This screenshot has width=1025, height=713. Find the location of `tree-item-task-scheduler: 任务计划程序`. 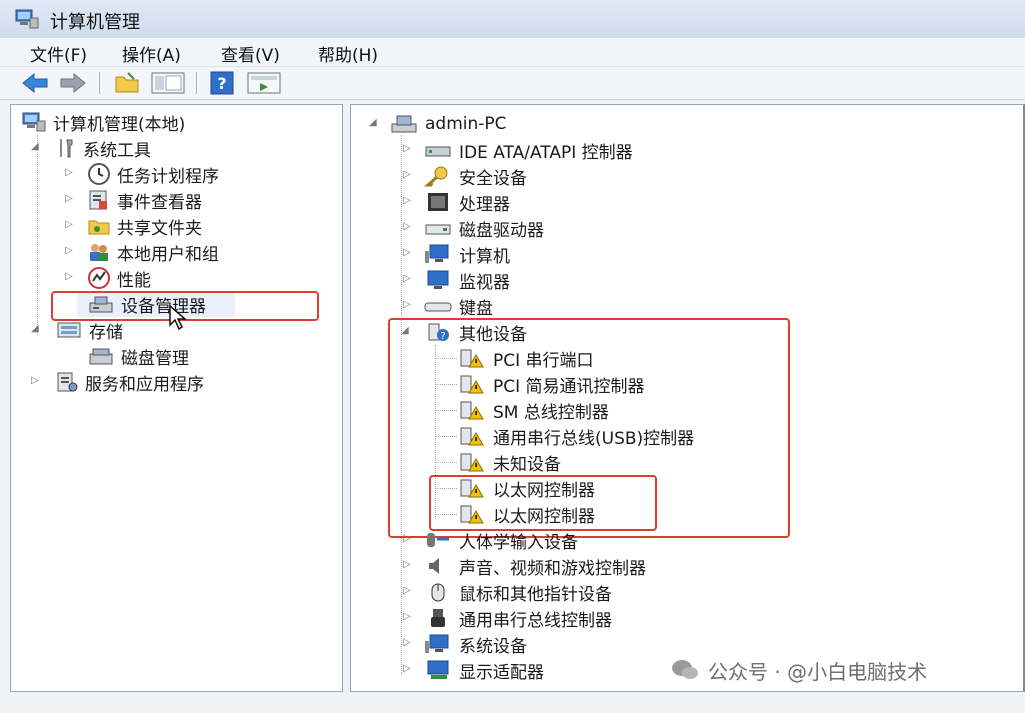

tree-item-task-scheduler: 任务计划程序 is located at coordinates (153, 174).